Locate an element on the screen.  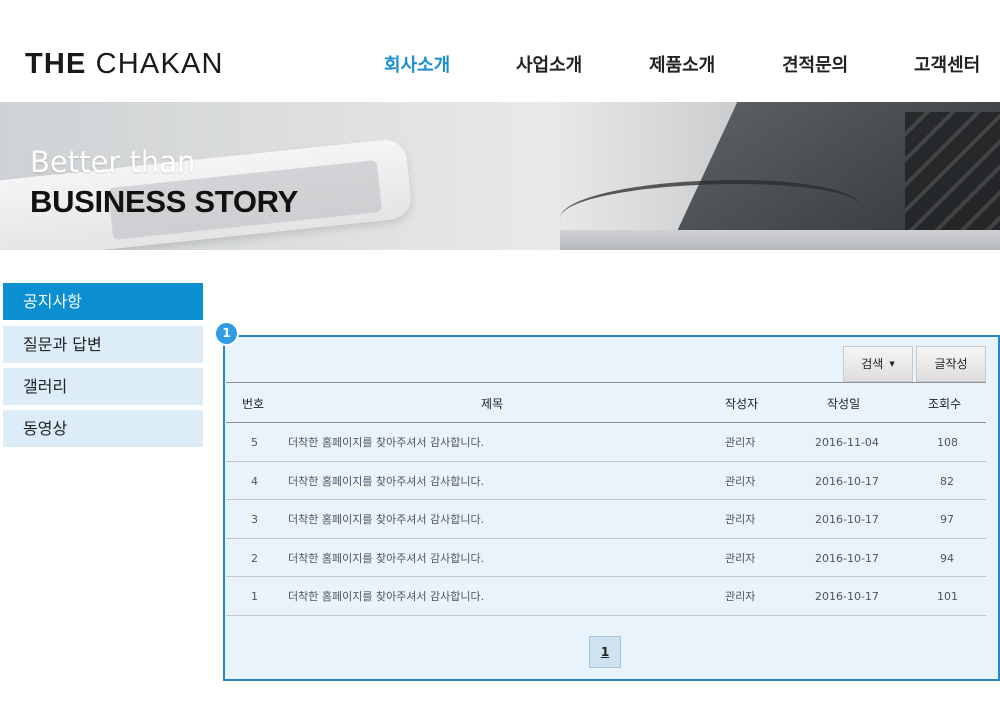
row-number: 1 is located at coordinates (254, 596).